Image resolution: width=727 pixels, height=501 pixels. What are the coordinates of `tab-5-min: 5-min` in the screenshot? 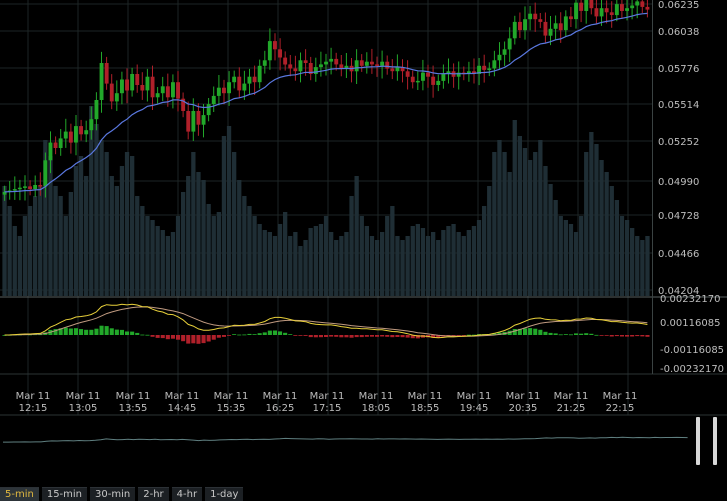 It's located at (19, 494).